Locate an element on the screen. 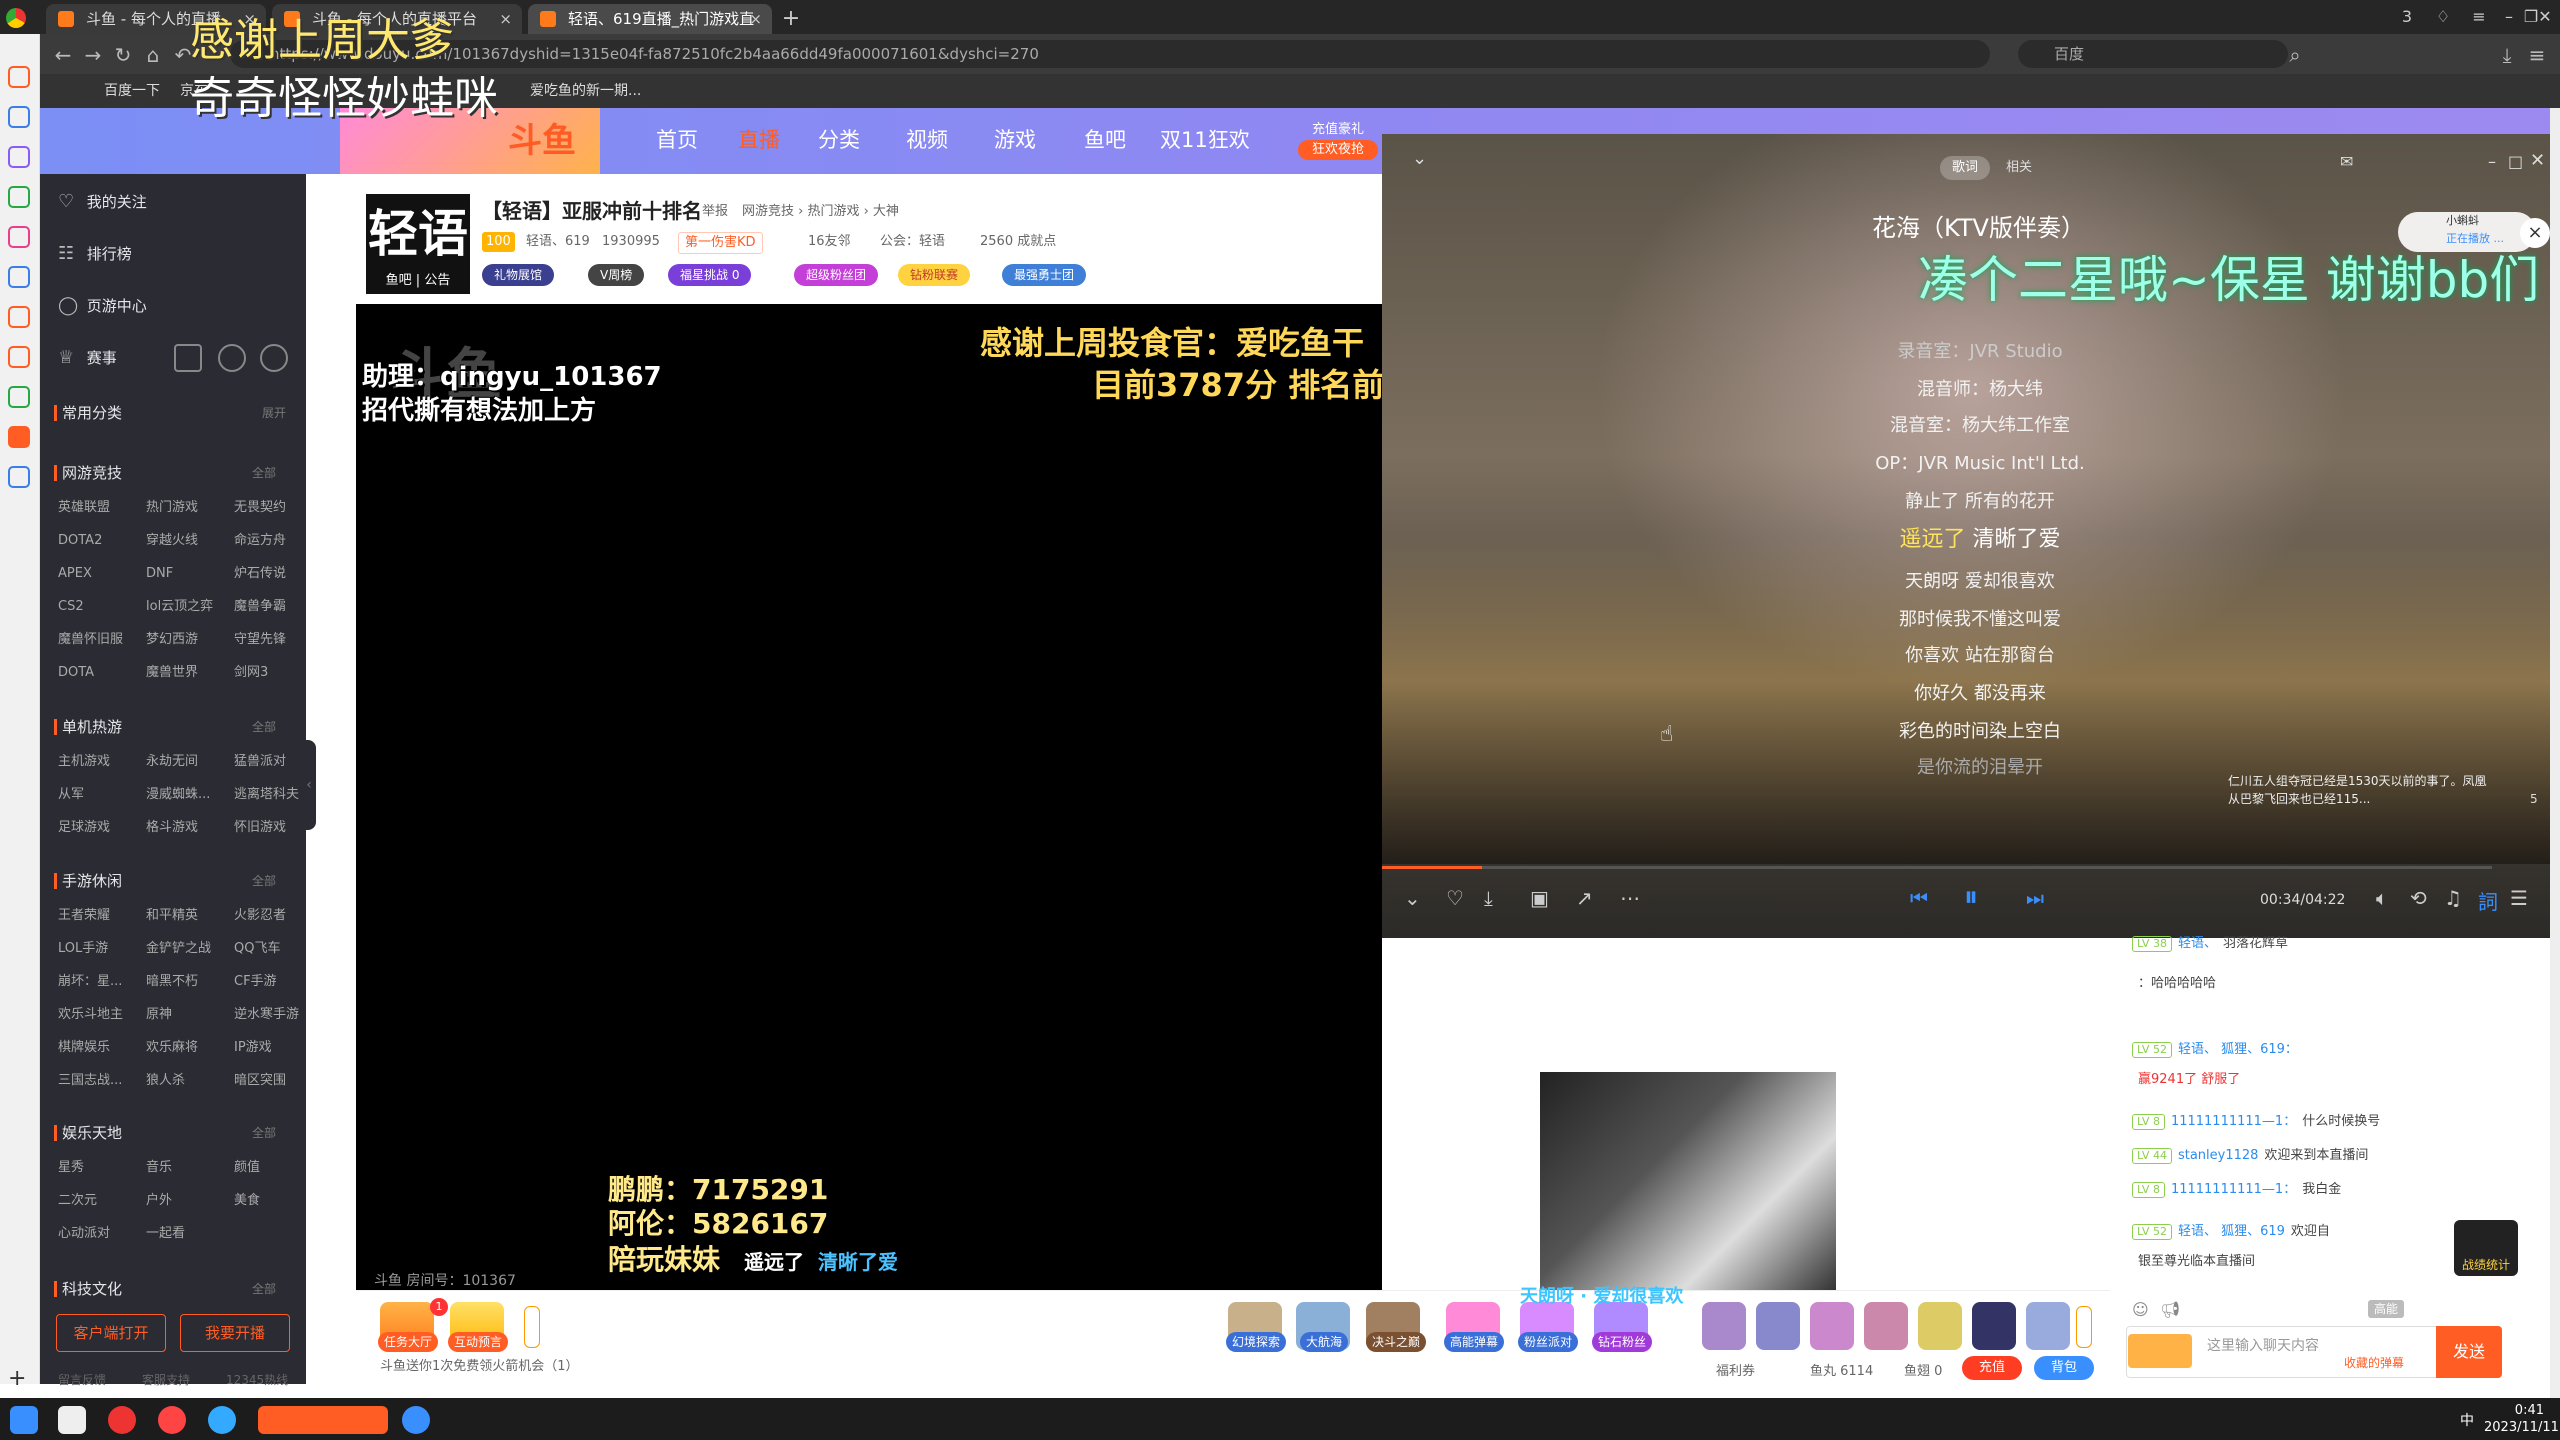 The height and width of the screenshot is (1440, 2560). sidebar-category-item: 棋牌娱乐 is located at coordinates (98, 1048).